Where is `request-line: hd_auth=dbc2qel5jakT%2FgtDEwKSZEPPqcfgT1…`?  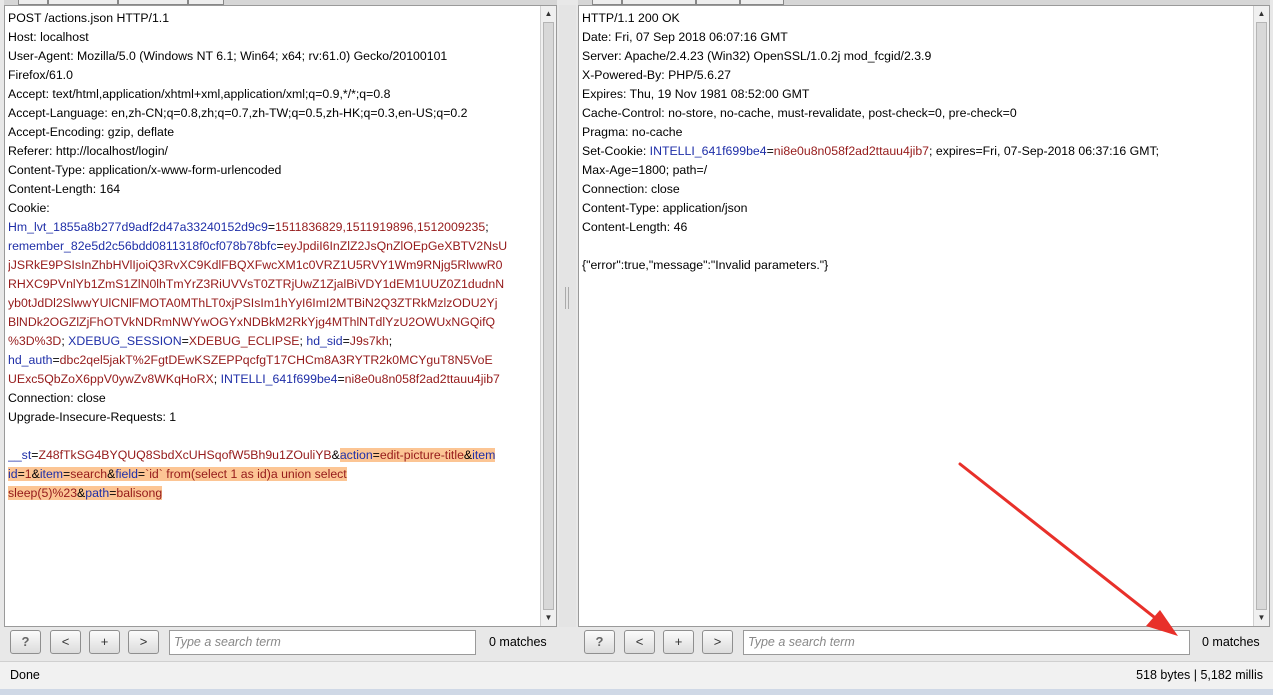 request-line: hd_auth=dbc2qel5jakT%2FgtDEwKSZEPPqcfgT1… is located at coordinates (273, 360).